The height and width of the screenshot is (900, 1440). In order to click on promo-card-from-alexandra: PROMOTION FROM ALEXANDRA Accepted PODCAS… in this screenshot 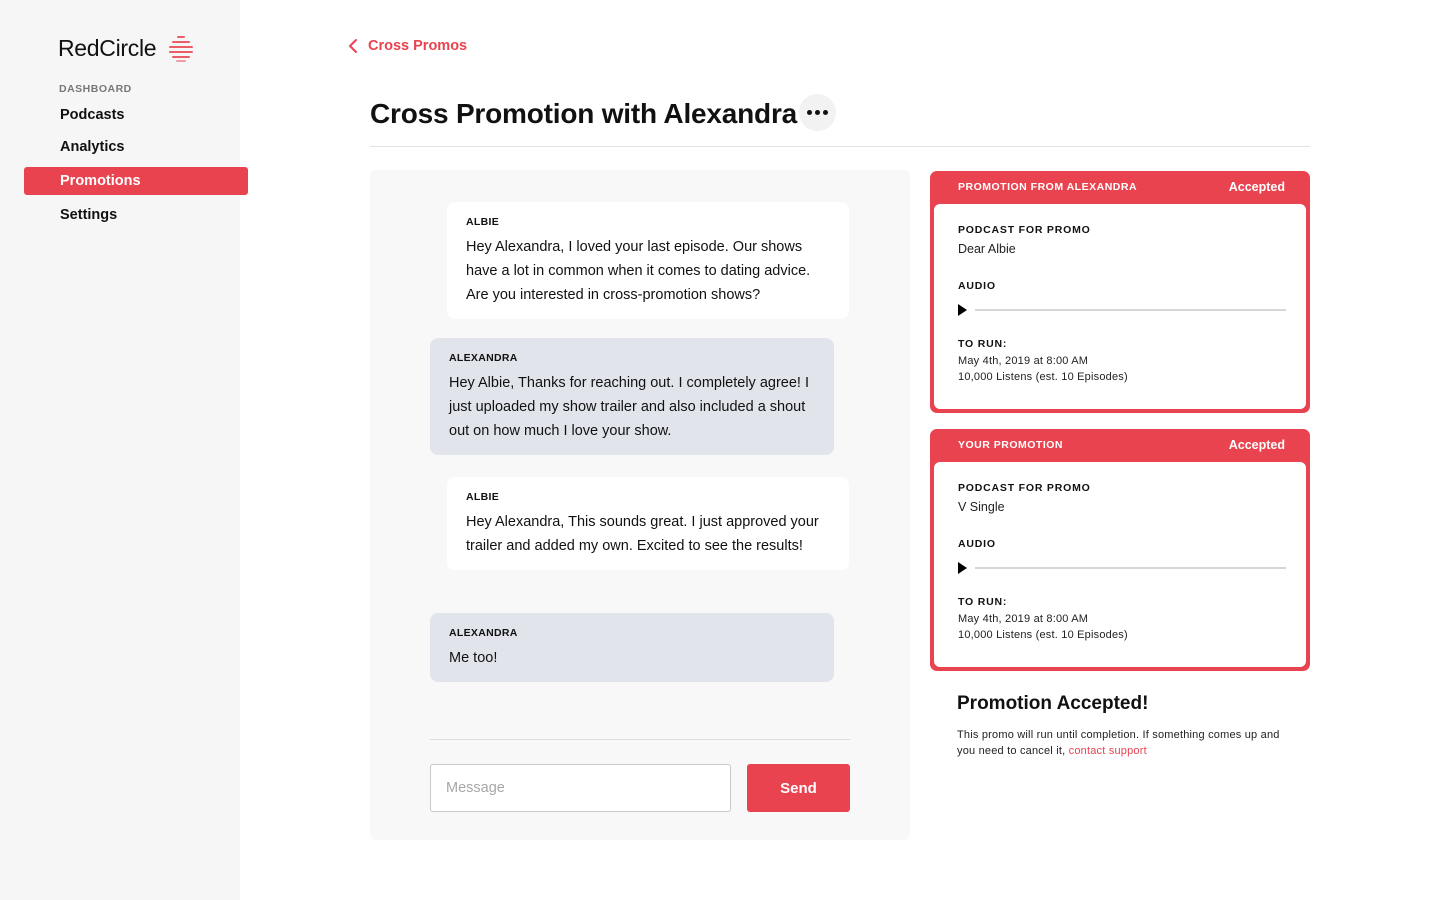, I will do `click(1120, 292)`.